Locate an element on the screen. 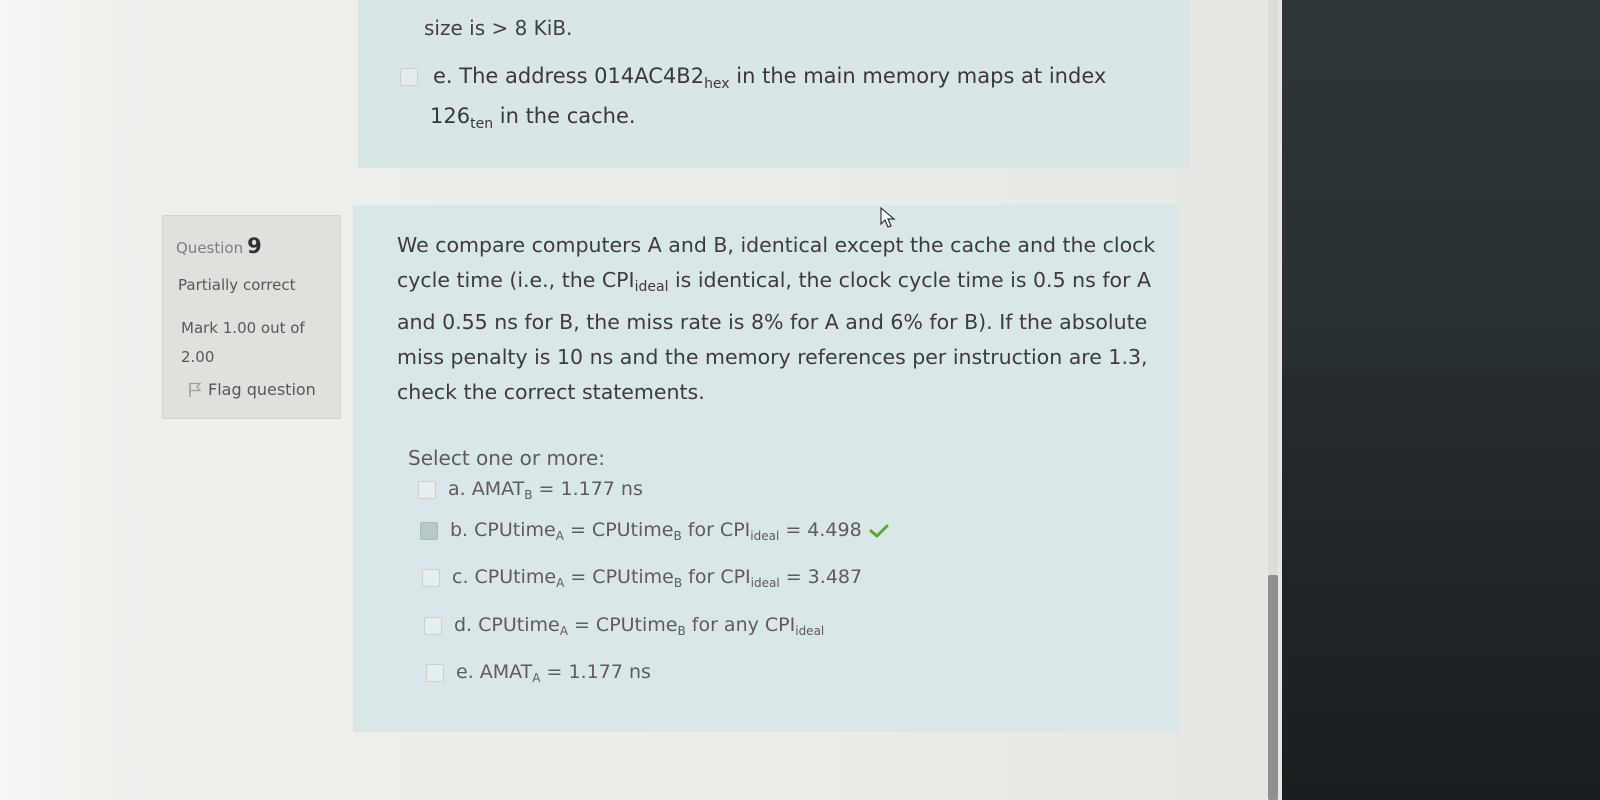 This screenshot has width=1600, height=800. answer-option-a: a. AMATB = 1.177 ns is located at coordinates (530, 490).